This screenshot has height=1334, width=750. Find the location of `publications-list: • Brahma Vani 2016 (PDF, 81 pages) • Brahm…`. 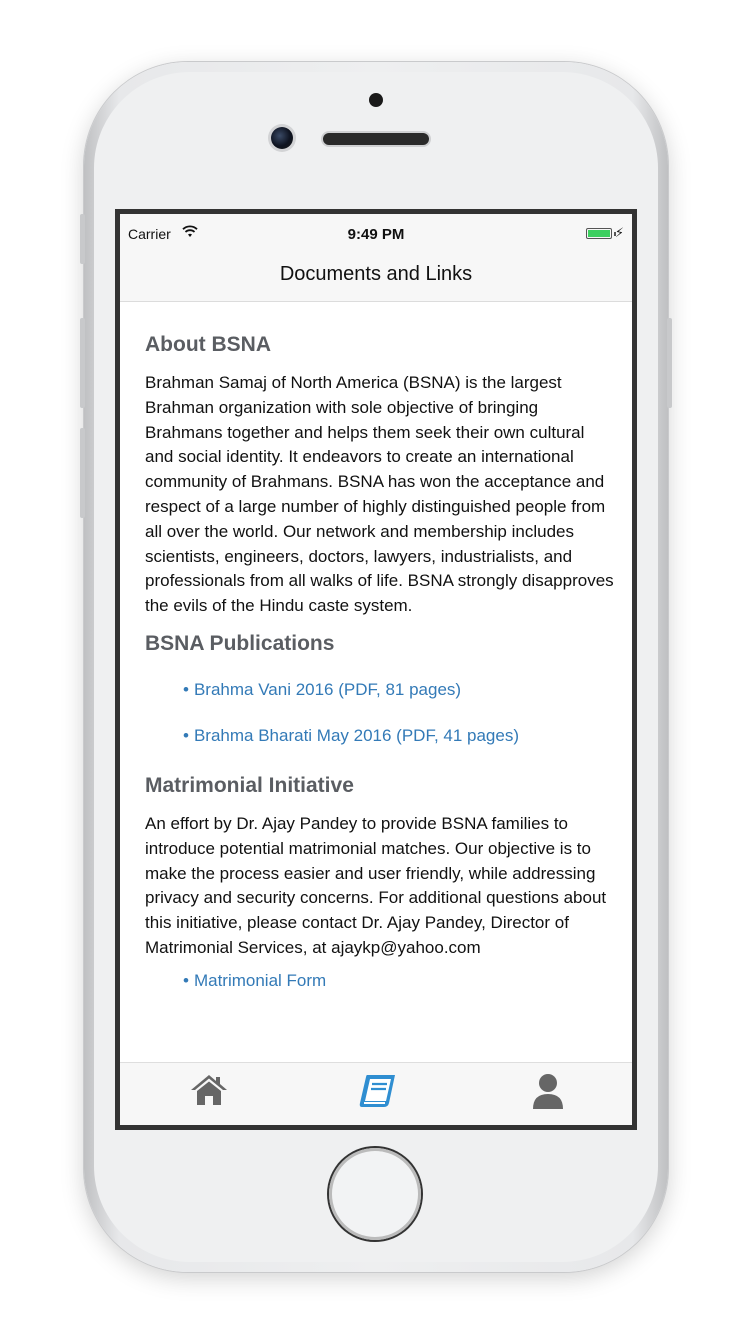

publications-list: • Brahma Vani 2016 (PDF, 81 pages) • Brahm… is located at coordinates (380, 713).